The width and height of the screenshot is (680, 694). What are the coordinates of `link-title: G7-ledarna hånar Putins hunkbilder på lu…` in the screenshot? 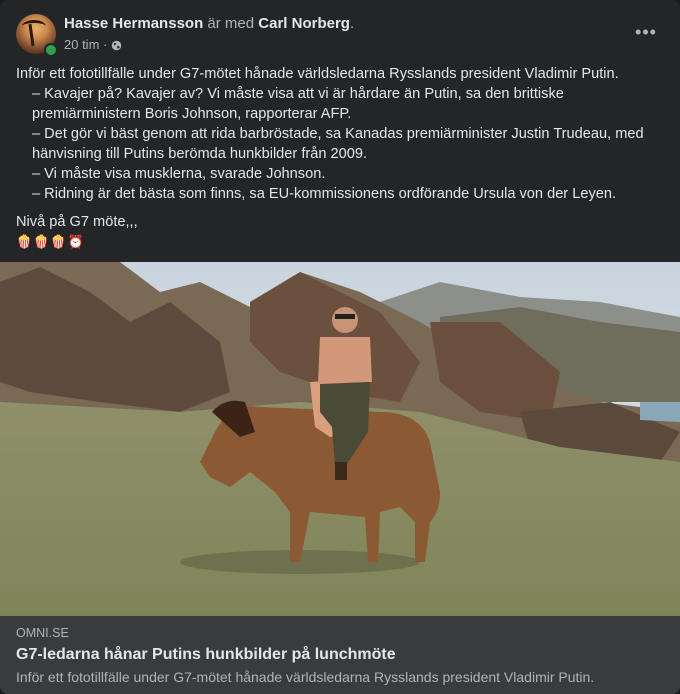 It's located at (206, 655).